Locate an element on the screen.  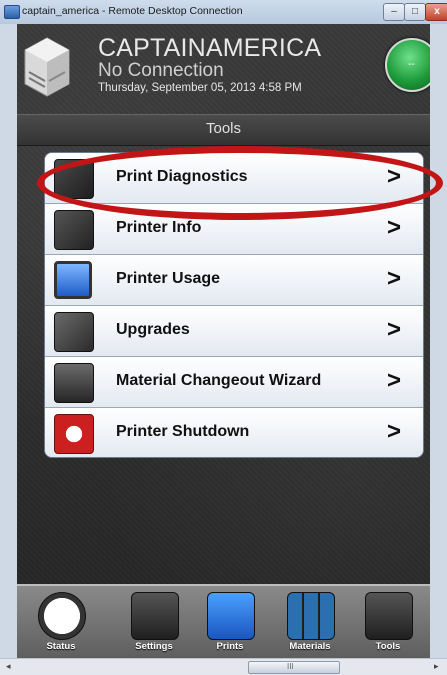
section-title: Tools is located at coordinates (223, 128).